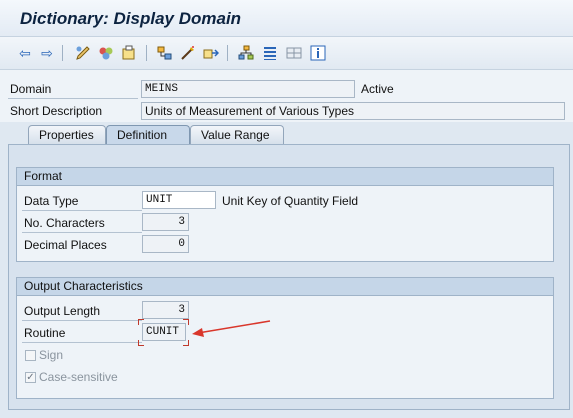 The width and height of the screenshot is (573, 418). Describe the element at coordinates (129, 53) in the screenshot. I see `other-object-icon` at that location.